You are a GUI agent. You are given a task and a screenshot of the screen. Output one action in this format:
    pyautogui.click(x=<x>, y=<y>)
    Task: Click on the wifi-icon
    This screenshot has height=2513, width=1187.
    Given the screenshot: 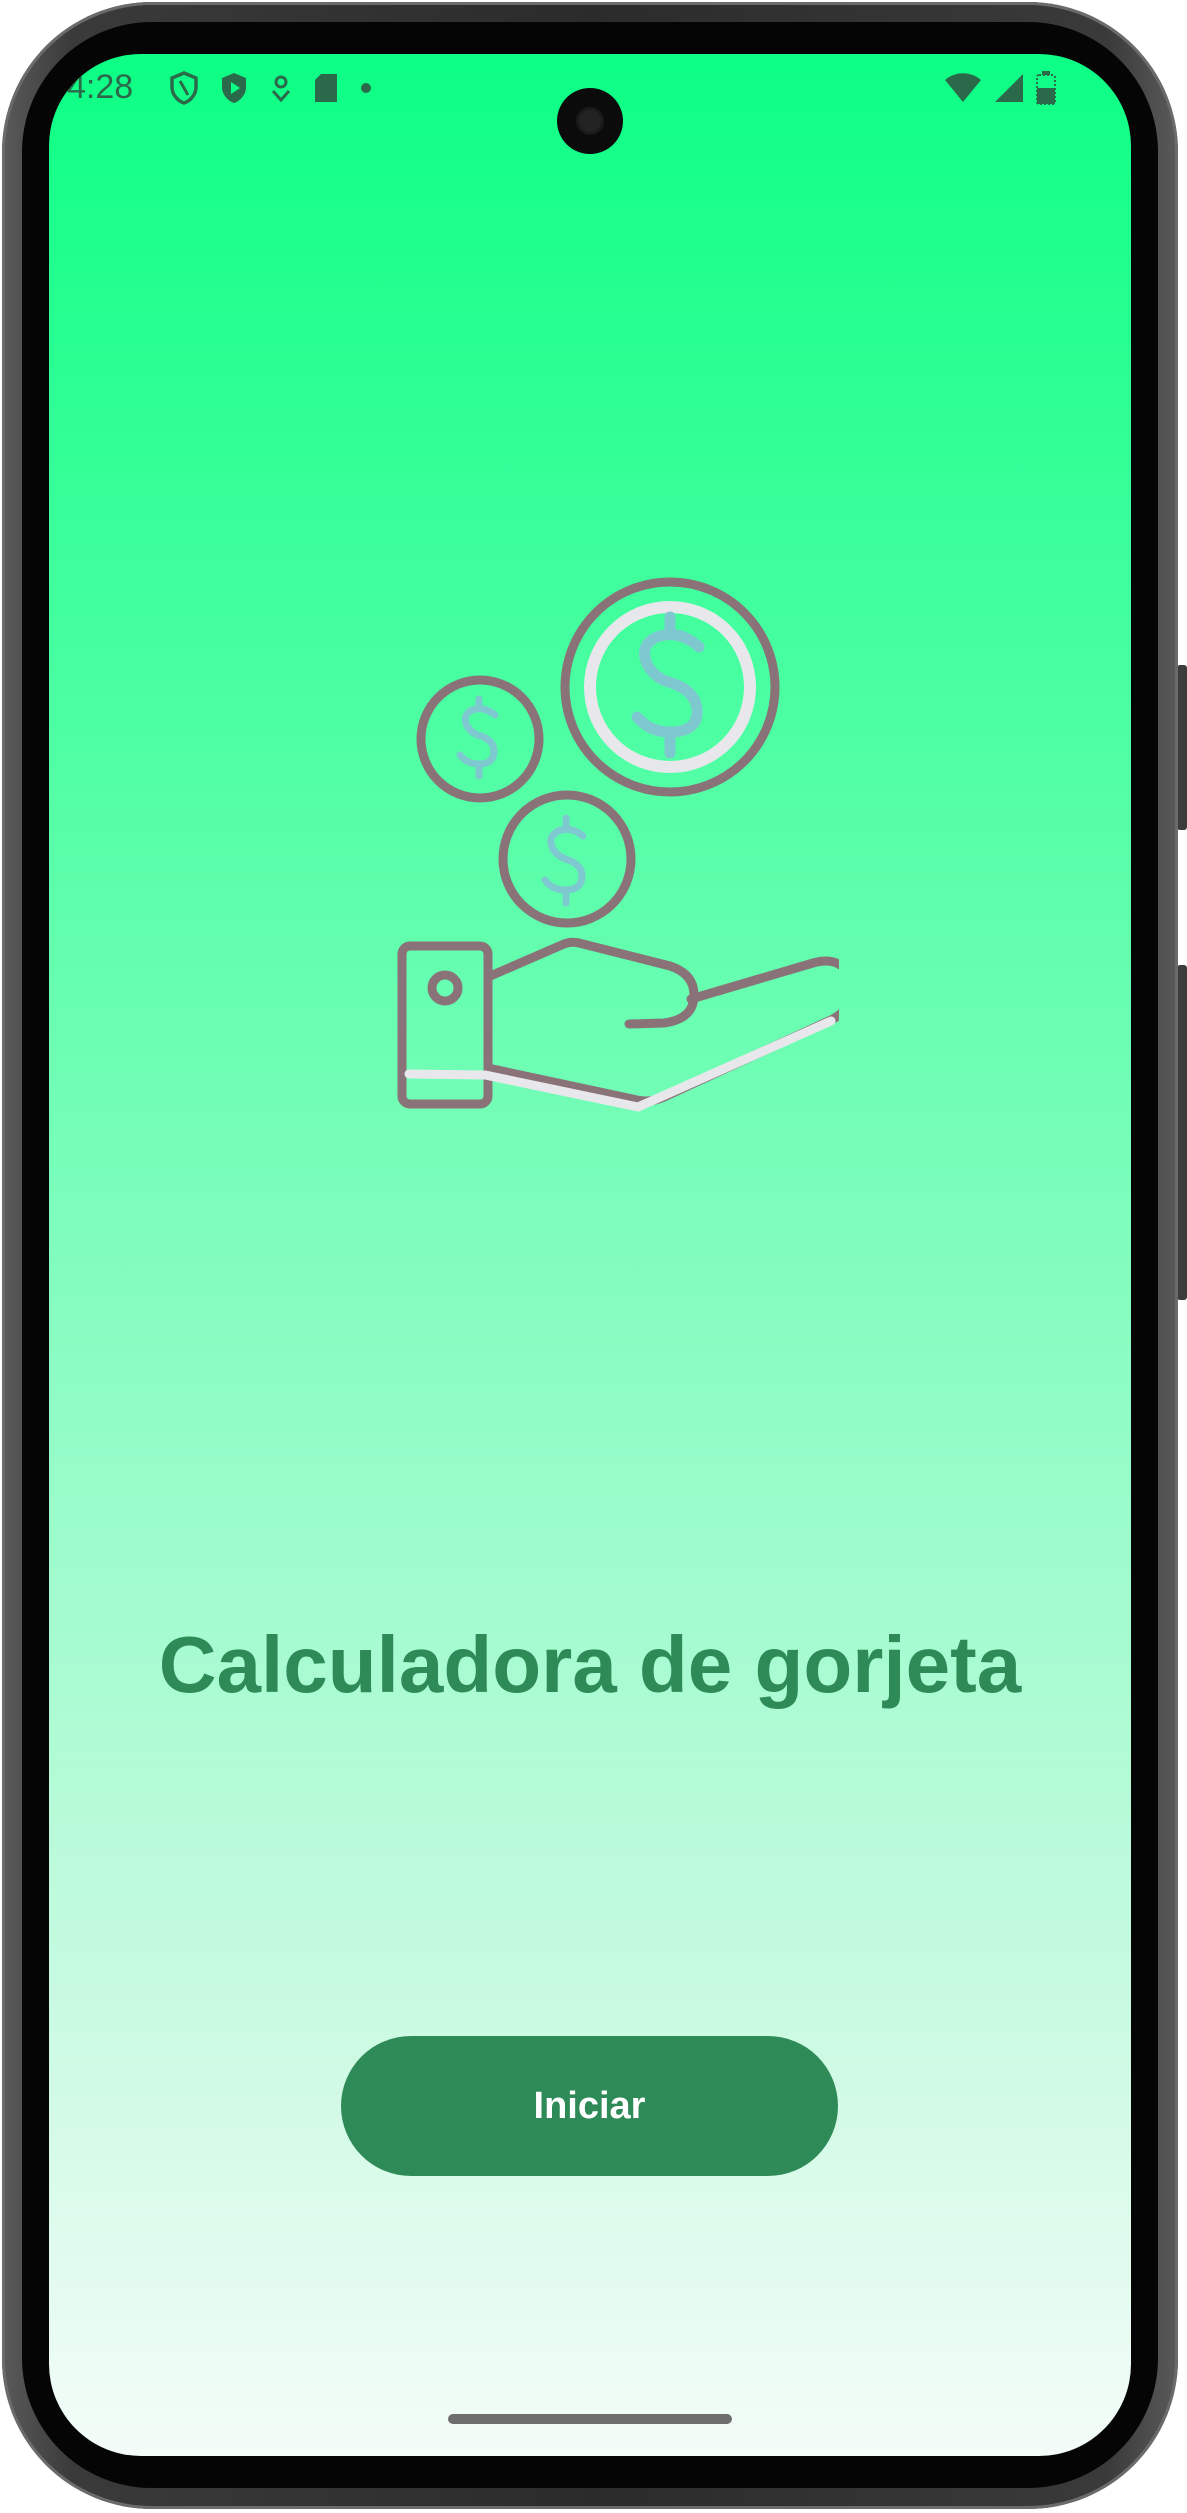 What is the action you would take?
    pyautogui.click(x=963, y=87)
    